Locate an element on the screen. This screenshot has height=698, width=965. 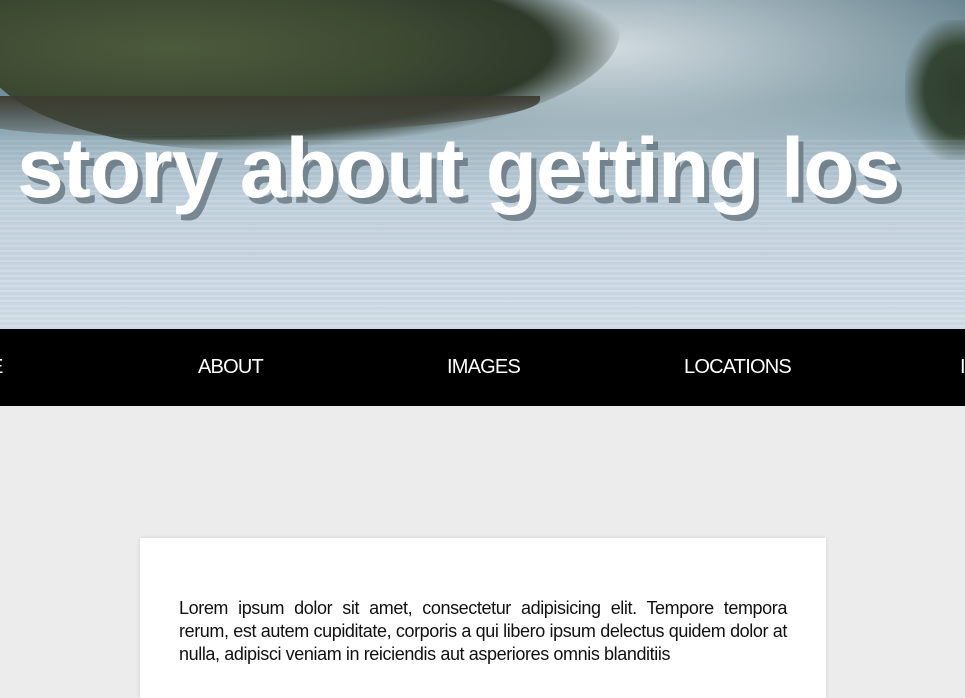
hero-title: story about getting los is located at coordinates (458, 168).